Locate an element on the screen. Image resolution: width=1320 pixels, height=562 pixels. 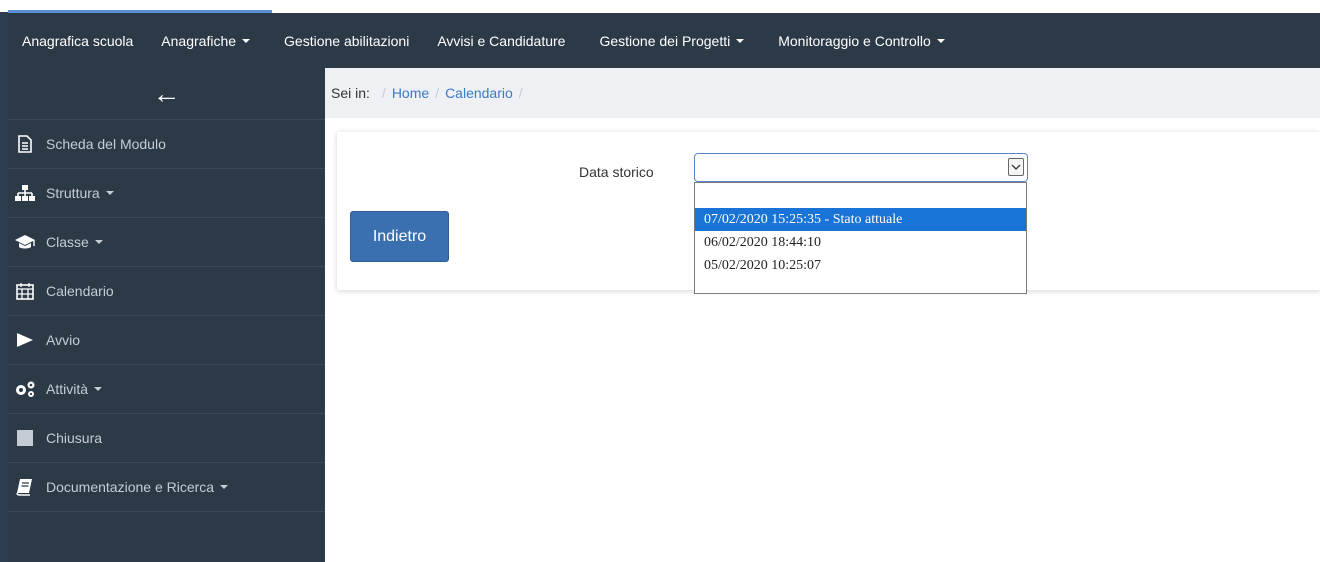
dropdown-option-empty is located at coordinates (860, 195).